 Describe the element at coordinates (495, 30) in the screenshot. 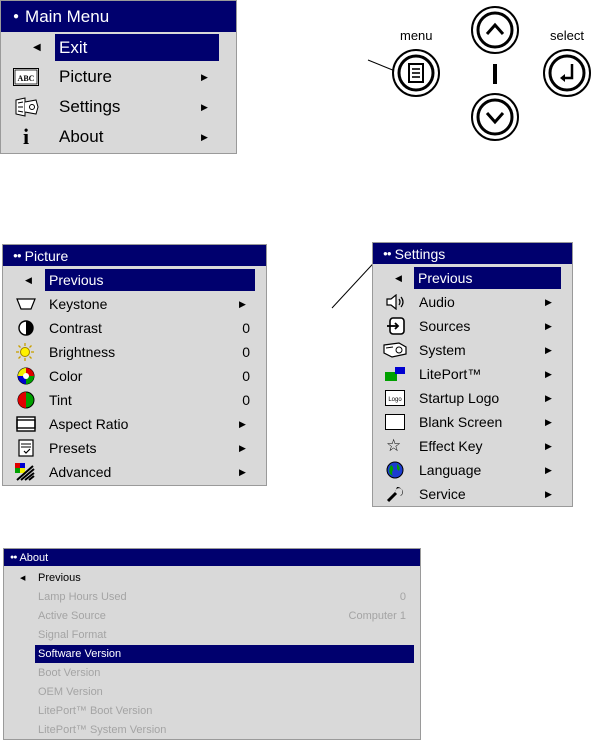

I see `up-button` at that location.